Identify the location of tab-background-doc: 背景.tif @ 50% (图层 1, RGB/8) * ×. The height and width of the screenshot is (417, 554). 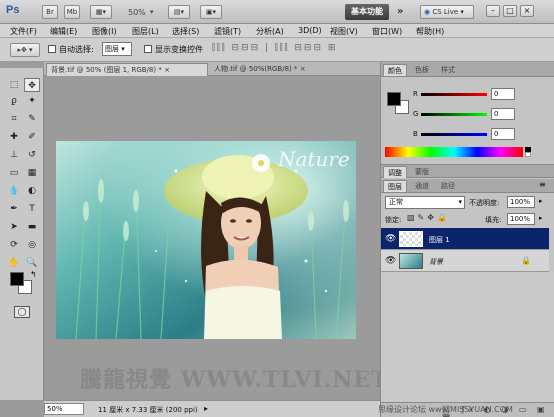
(127, 69).